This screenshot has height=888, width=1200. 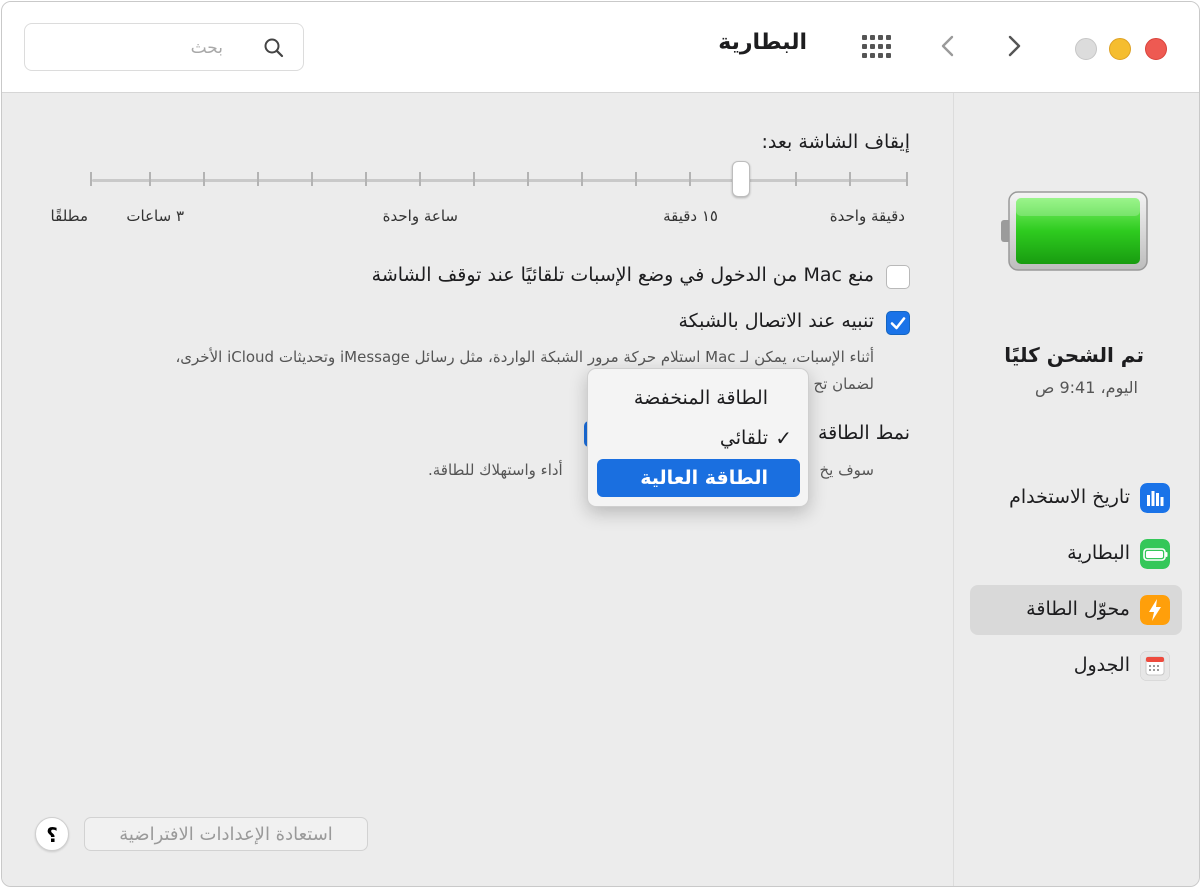 I want to click on battery-status: تم الشحن كليًا, so click(x=1074, y=355).